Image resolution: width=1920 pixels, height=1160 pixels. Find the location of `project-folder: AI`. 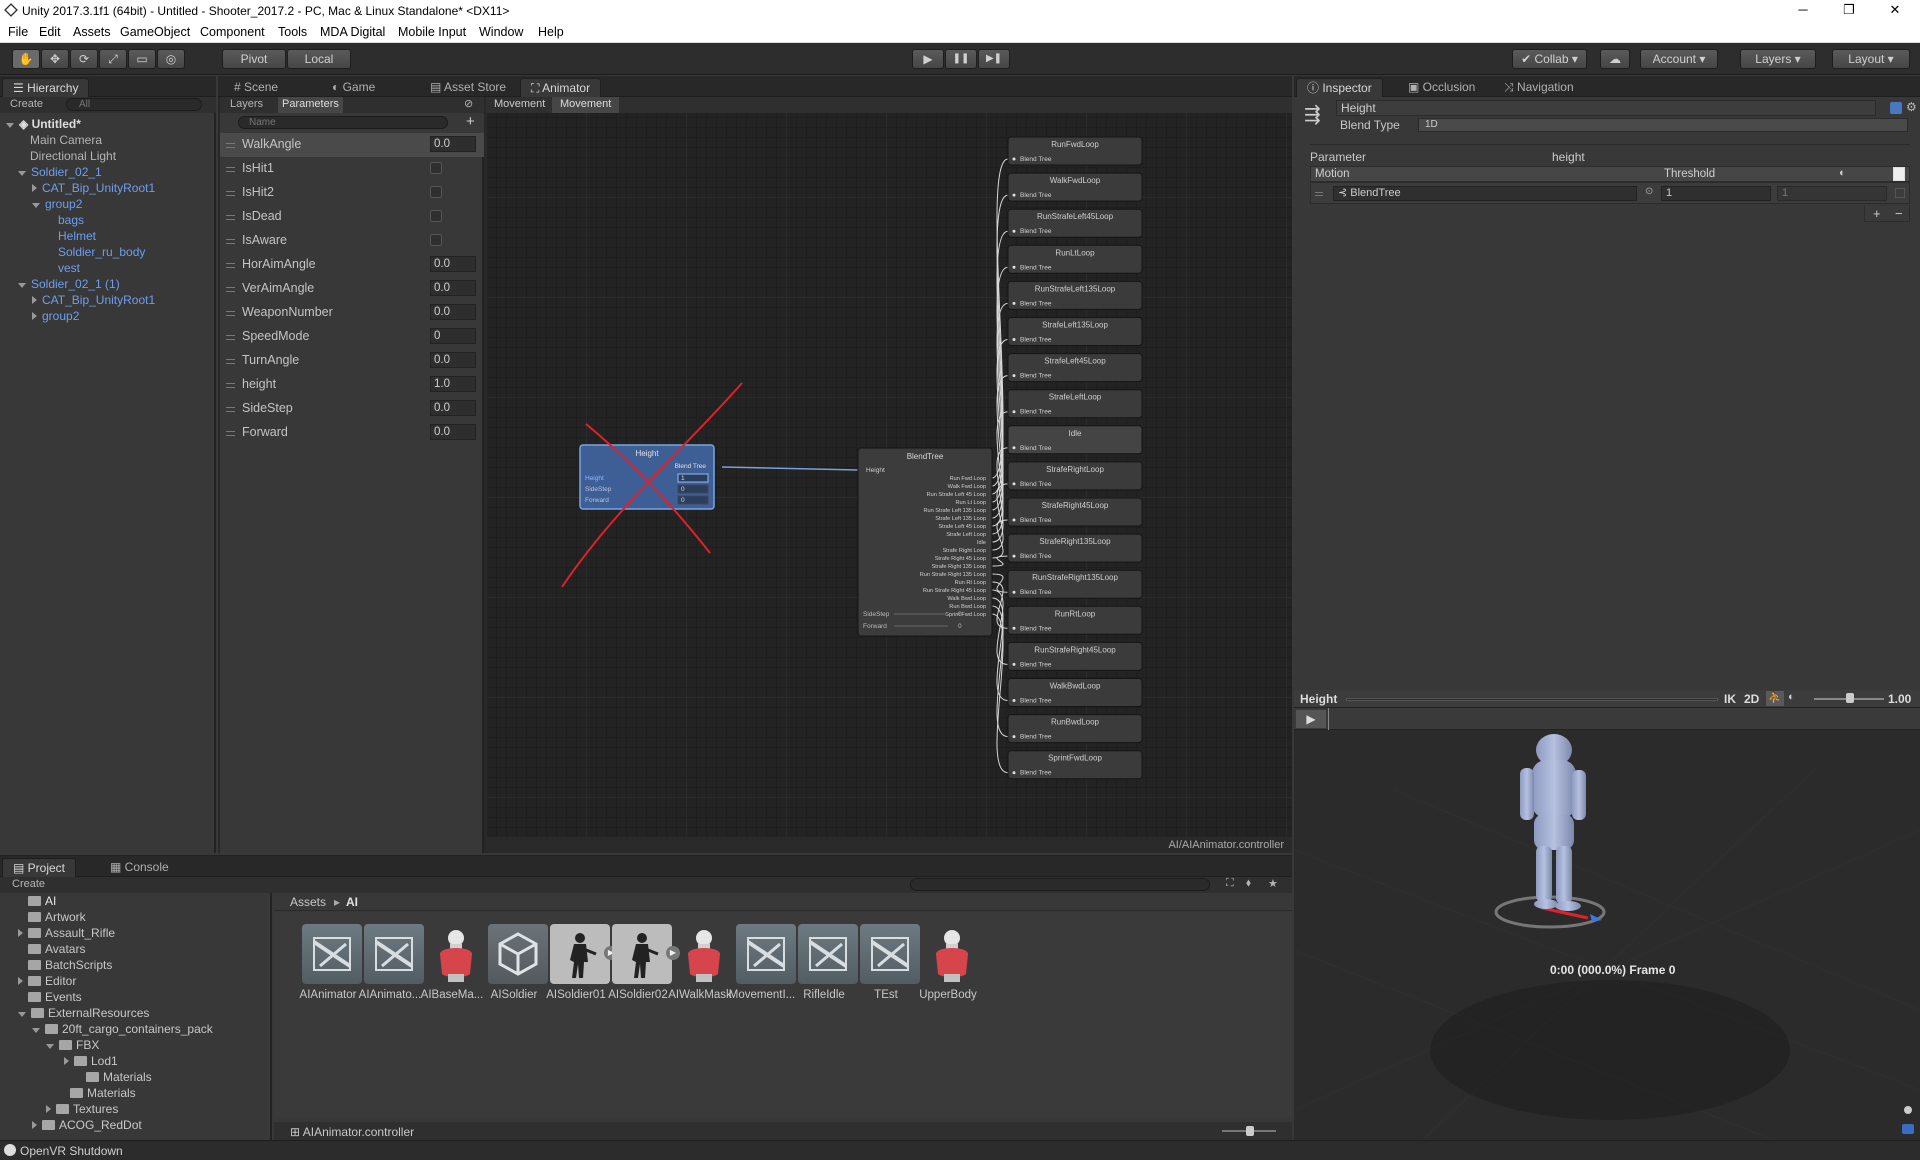

project-folder: AI is located at coordinates (37, 901).